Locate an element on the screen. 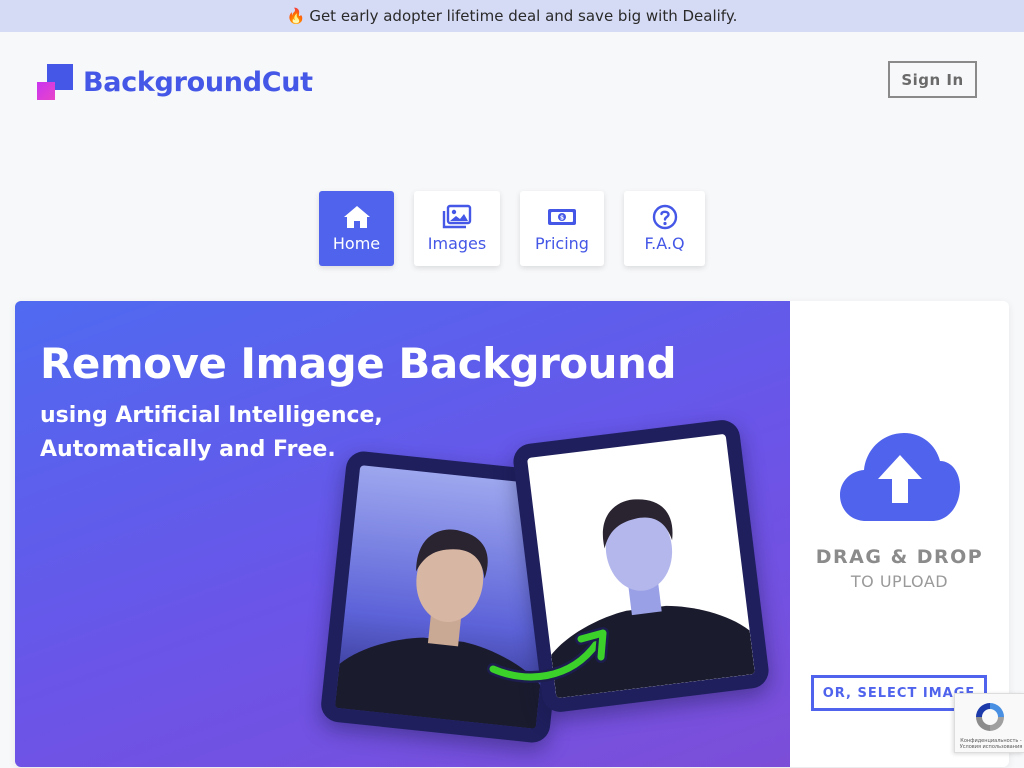  nav-item-faq: F.A.Q is located at coordinates (664, 228).